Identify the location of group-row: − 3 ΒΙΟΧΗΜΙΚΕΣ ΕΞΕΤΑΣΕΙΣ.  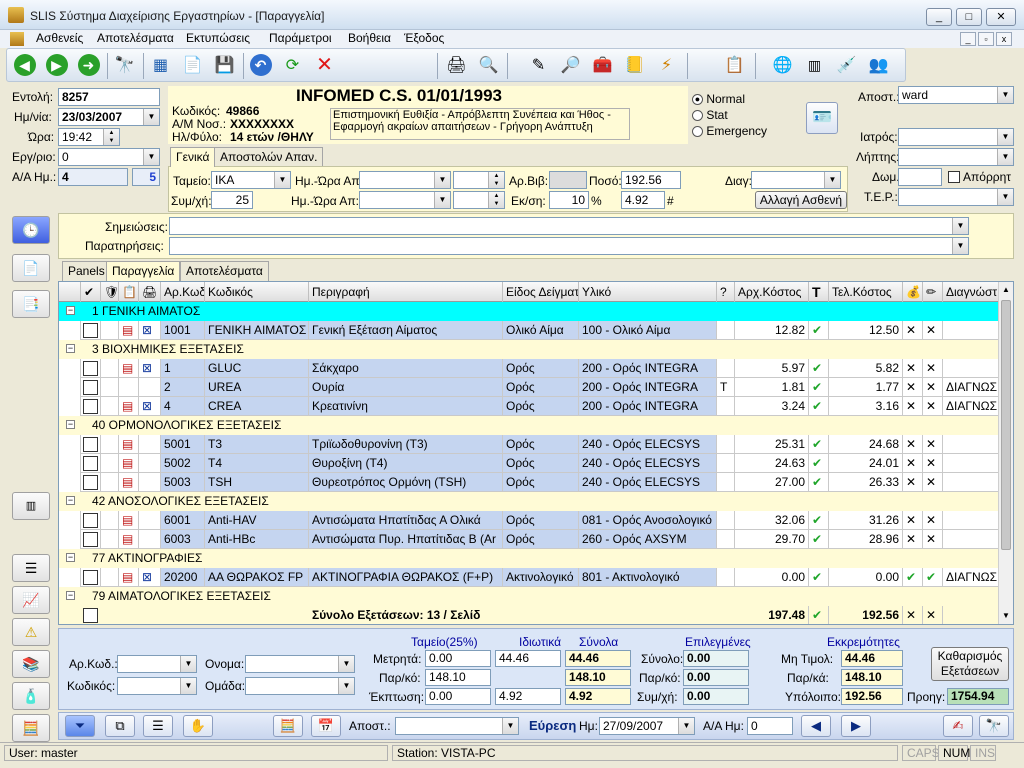
(529, 349).